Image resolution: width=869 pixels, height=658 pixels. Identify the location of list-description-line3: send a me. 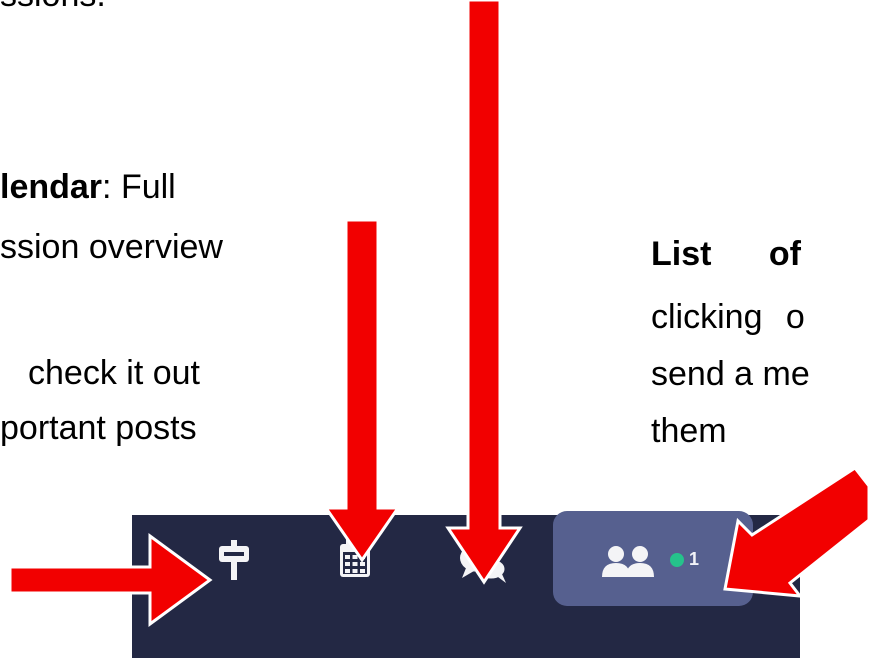
(730, 374).